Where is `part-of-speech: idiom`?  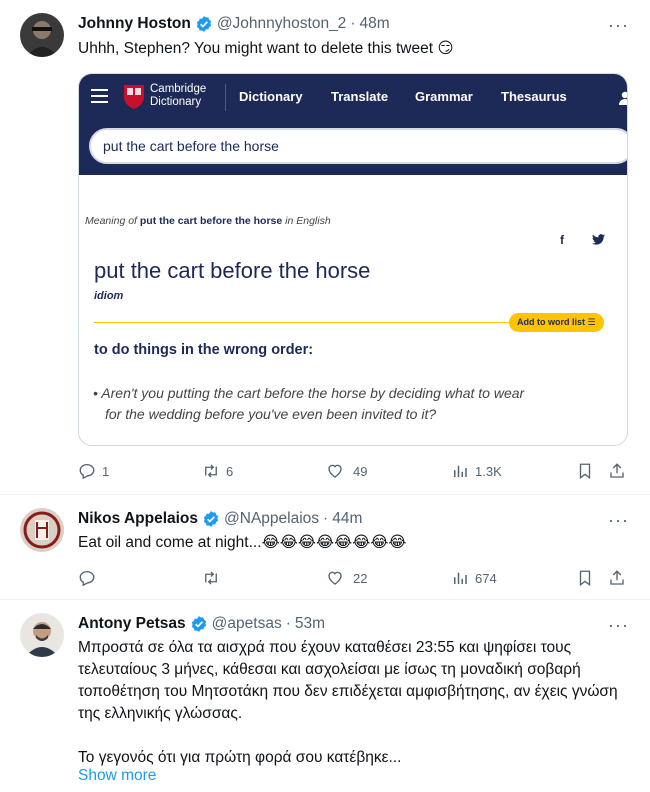
part-of-speech: idiom is located at coordinates (109, 296).